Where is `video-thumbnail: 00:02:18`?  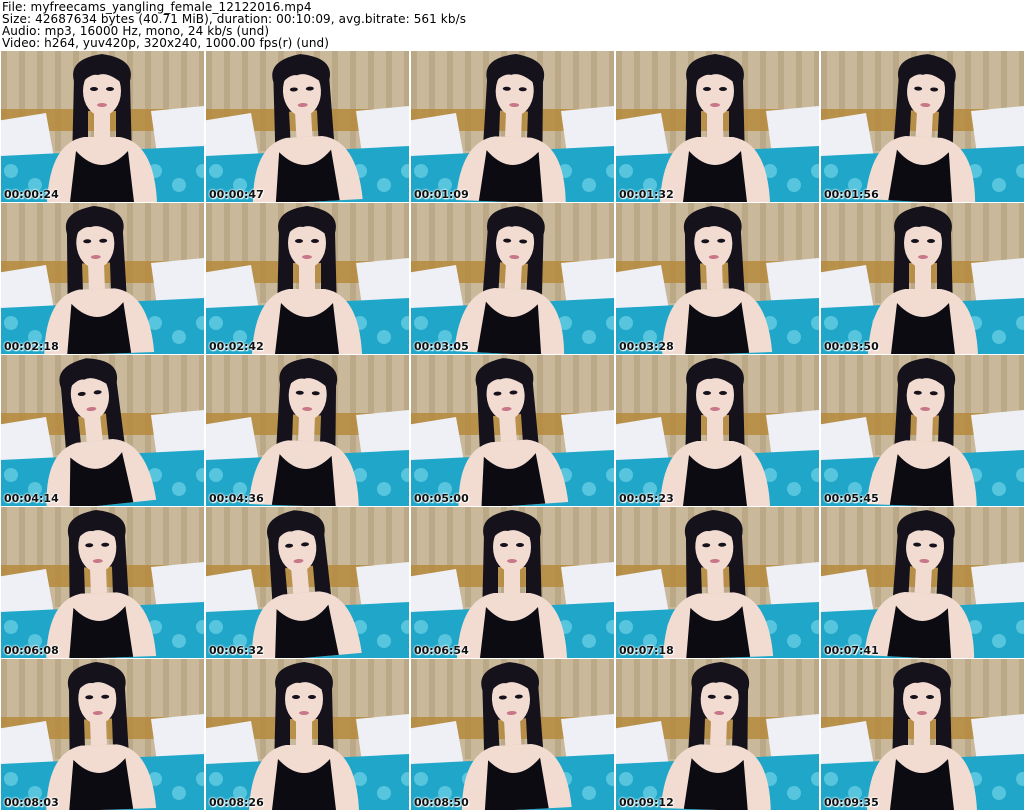
video-thumbnail: 00:02:18 is located at coordinates (102, 278).